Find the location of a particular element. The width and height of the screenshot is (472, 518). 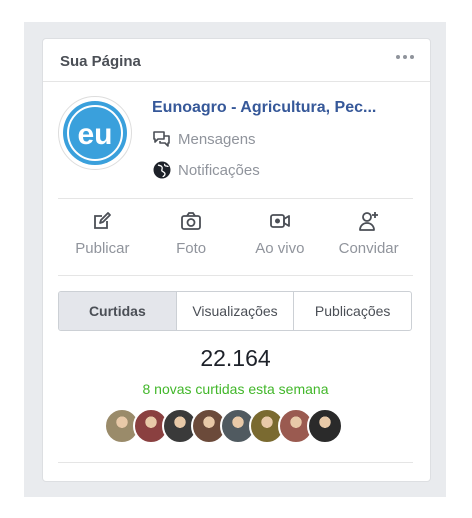

tab-posts: Publicações is located at coordinates (352, 311).